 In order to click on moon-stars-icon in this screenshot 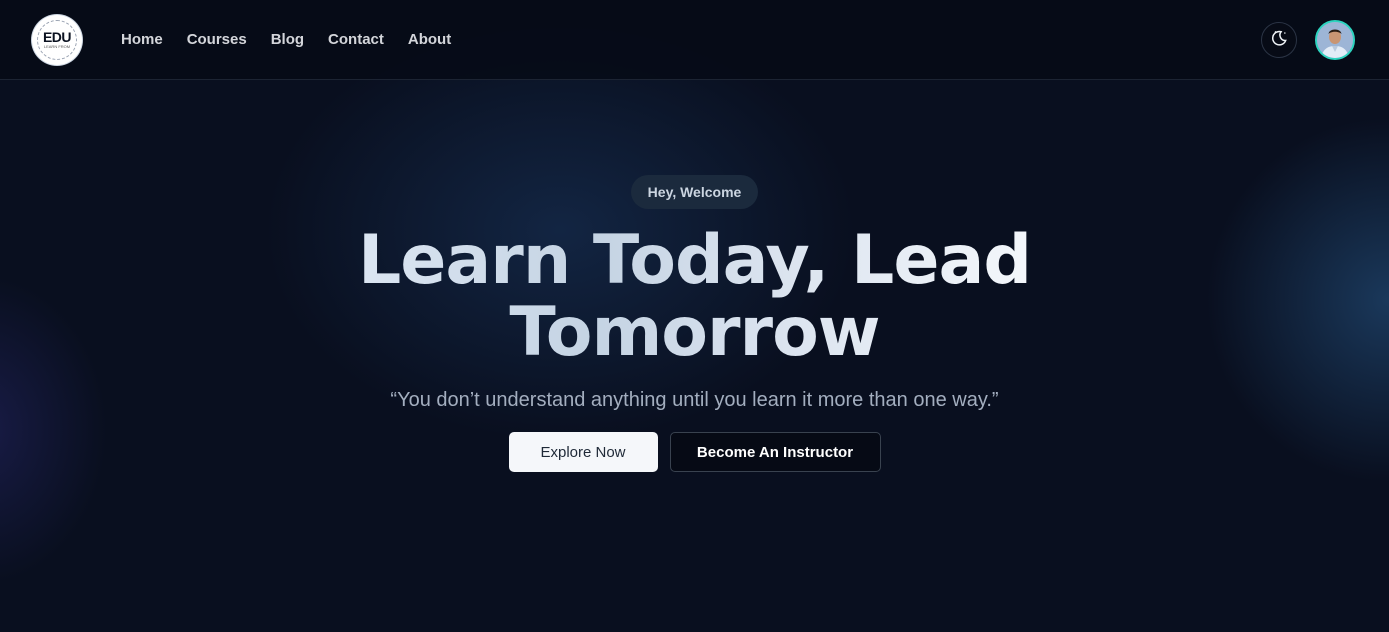, I will do `click(1279, 39)`.